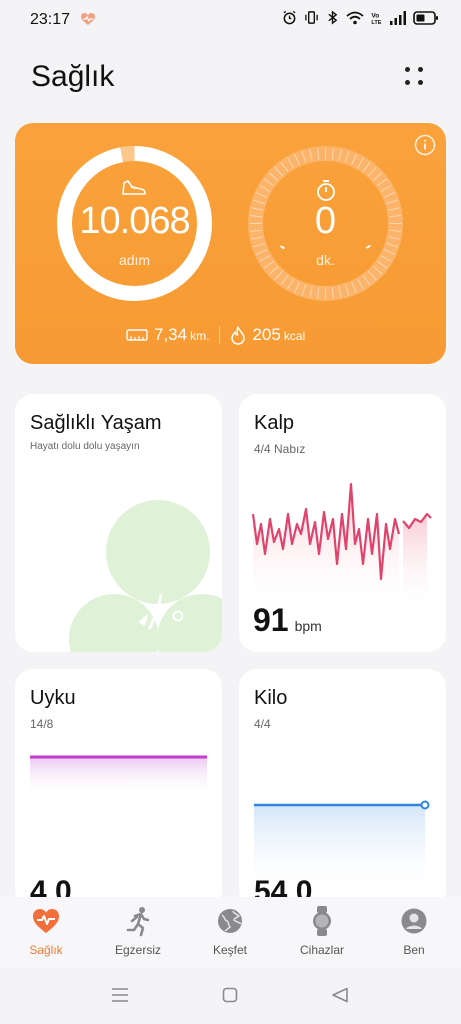 The image size is (461, 1024). I want to click on heart-rate-unit: bpm, so click(308, 626).